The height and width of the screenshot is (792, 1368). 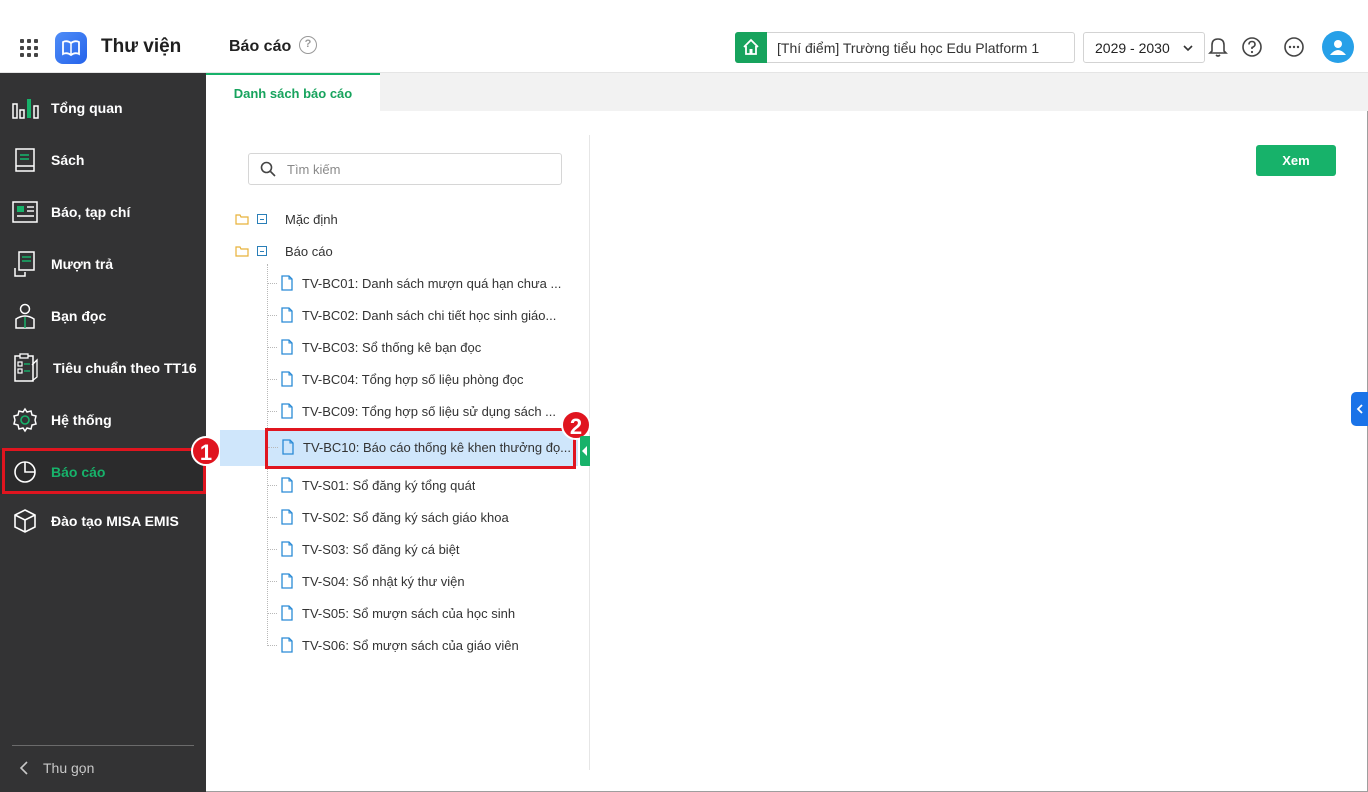 What do you see at coordinates (260, 46) in the screenshot?
I see `page-title: Báo cáo` at bounding box center [260, 46].